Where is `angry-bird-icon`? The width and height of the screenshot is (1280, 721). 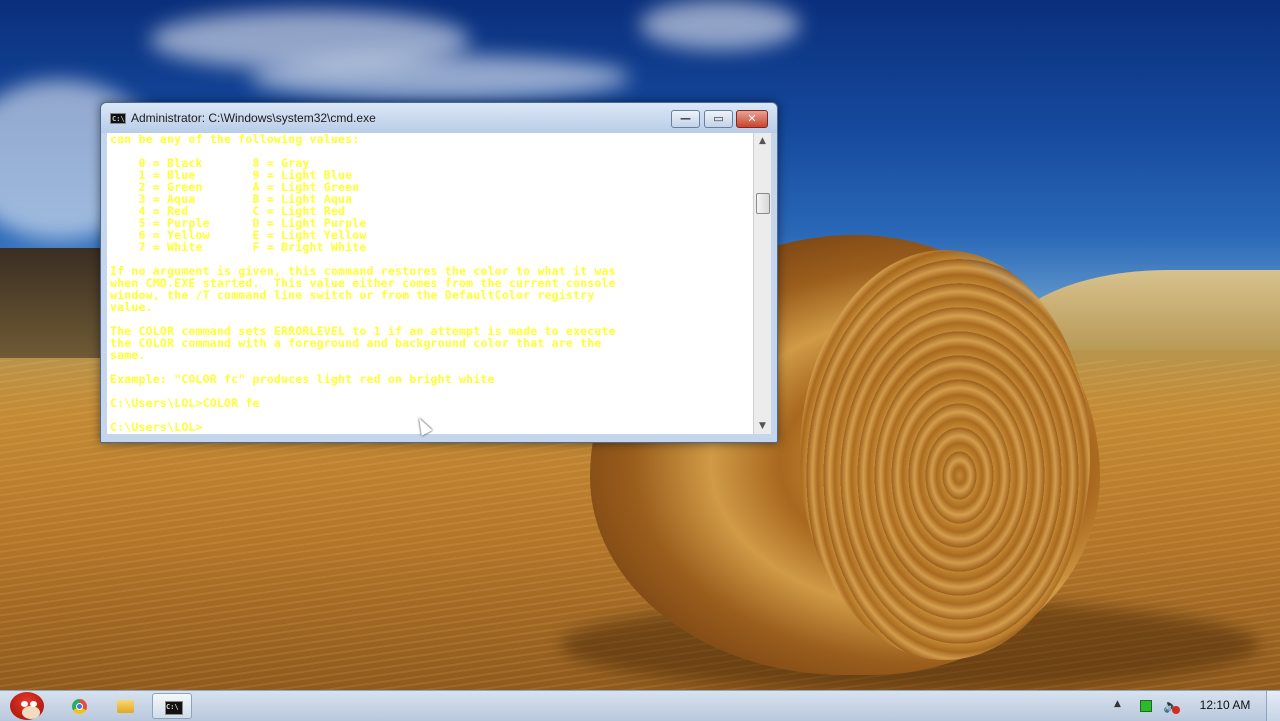
angry-bird-icon is located at coordinates (27, 706).